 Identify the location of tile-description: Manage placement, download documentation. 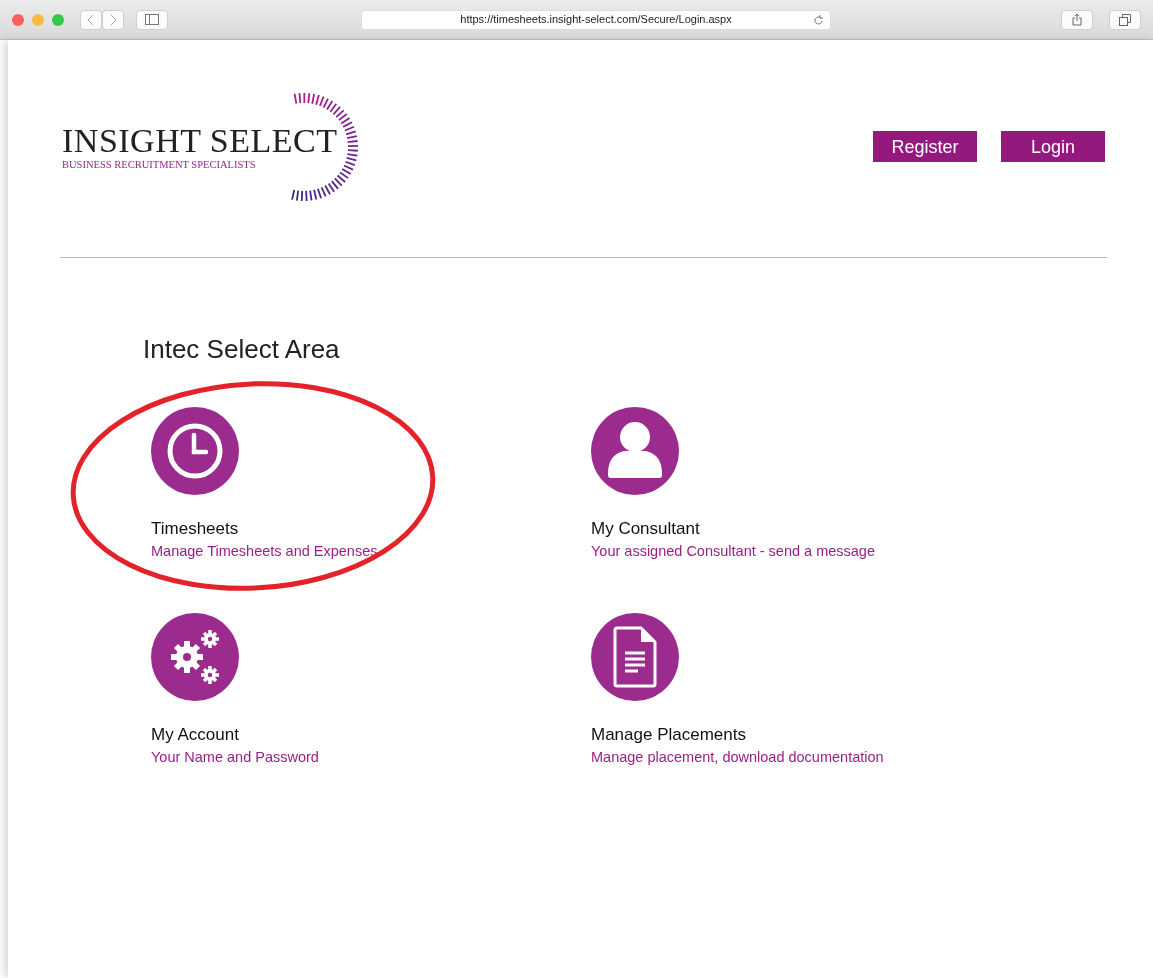
(807, 757).